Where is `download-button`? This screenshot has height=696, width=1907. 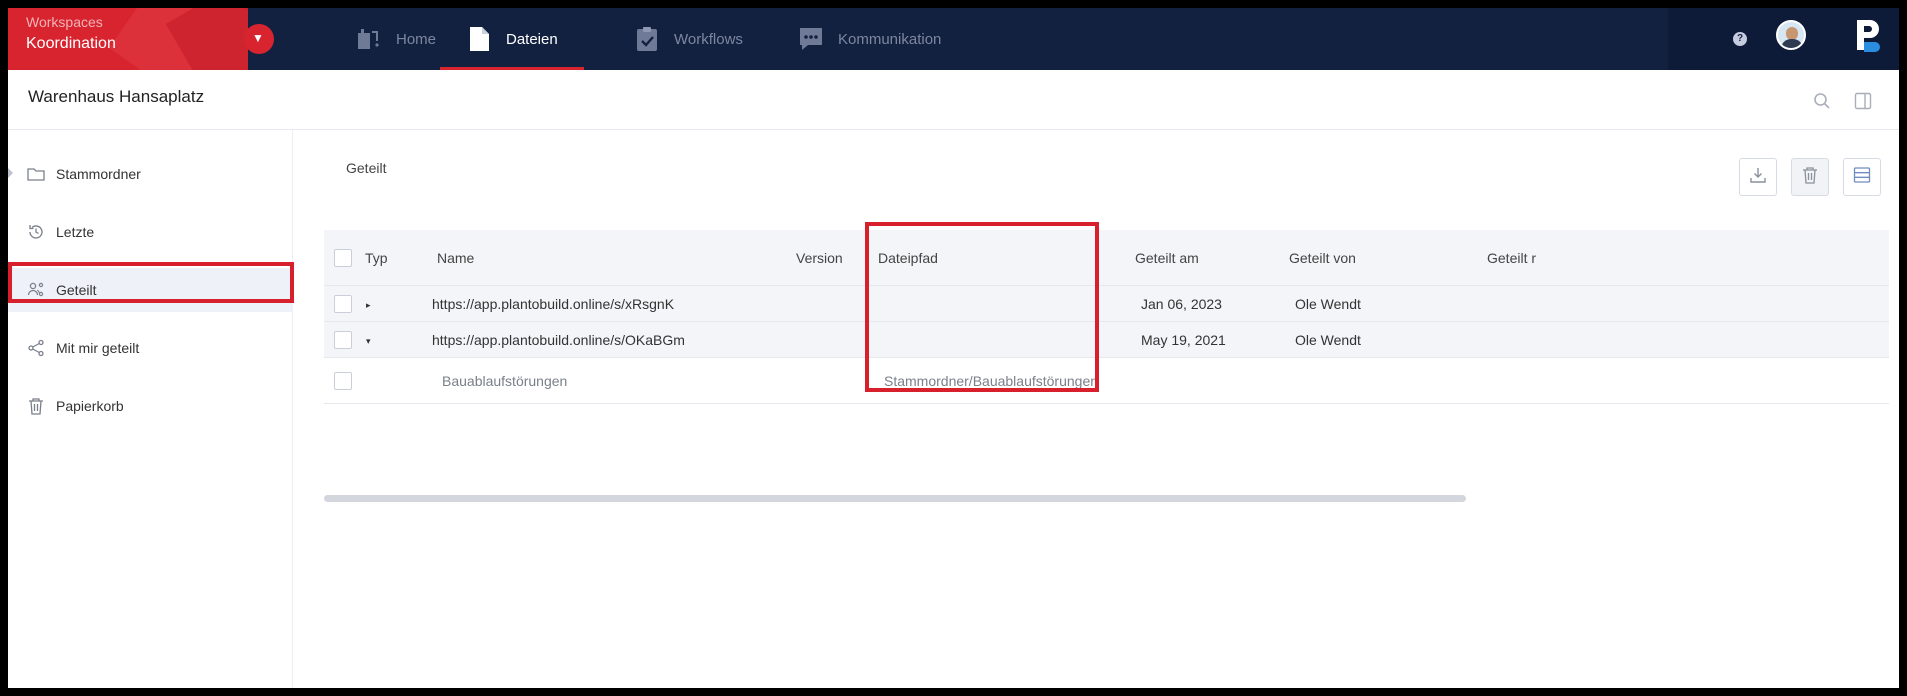 download-button is located at coordinates (1758, 177).